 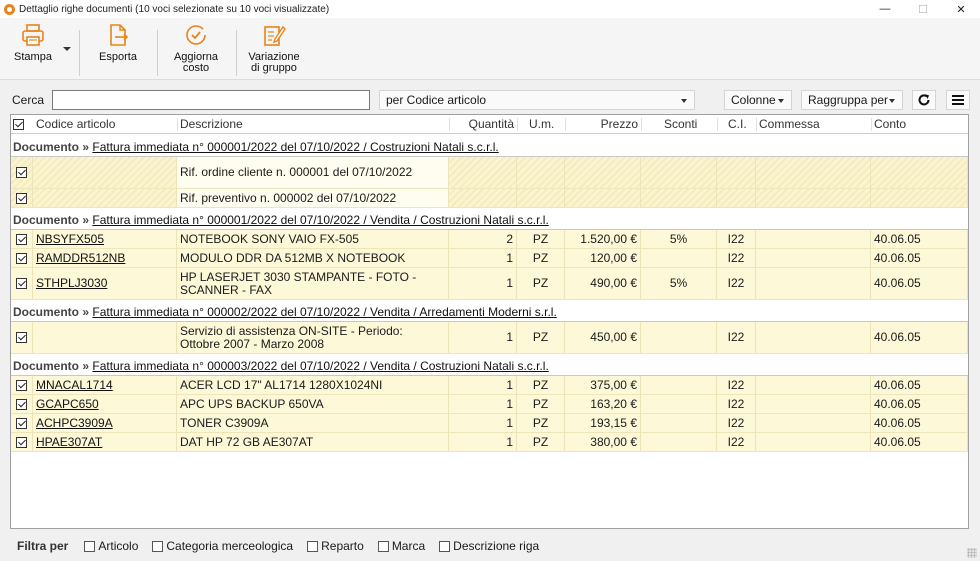 What do you see at coordinates (741, 124) in the screenshot?
I see `col-ci: C.I.` at bounding box center [741, 124].